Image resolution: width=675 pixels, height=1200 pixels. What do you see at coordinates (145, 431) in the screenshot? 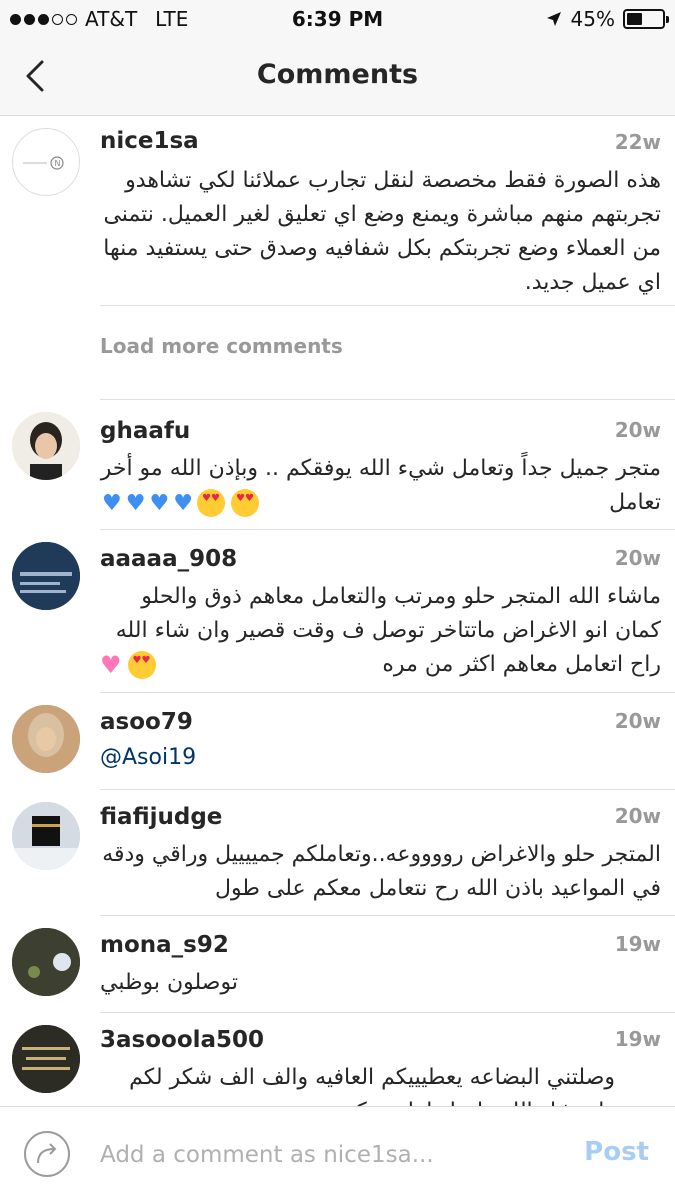
I see `comment-username: ghaafu` at bounding box center [145, 431].